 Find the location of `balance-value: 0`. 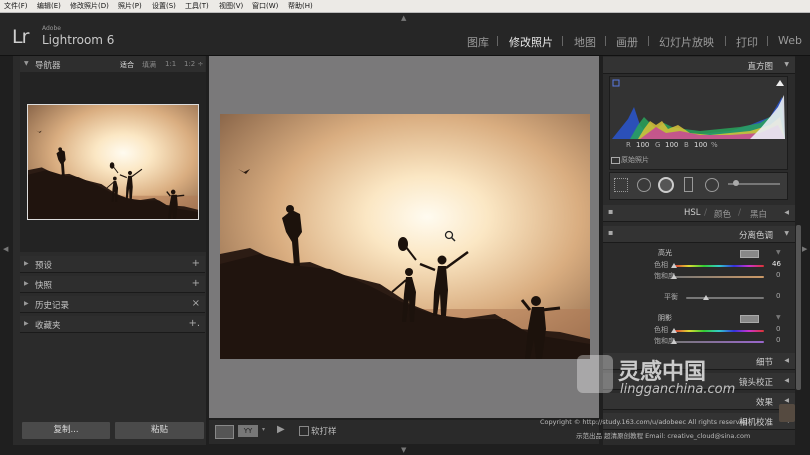

balance-value: 0 is located at coordinates (778, 296).